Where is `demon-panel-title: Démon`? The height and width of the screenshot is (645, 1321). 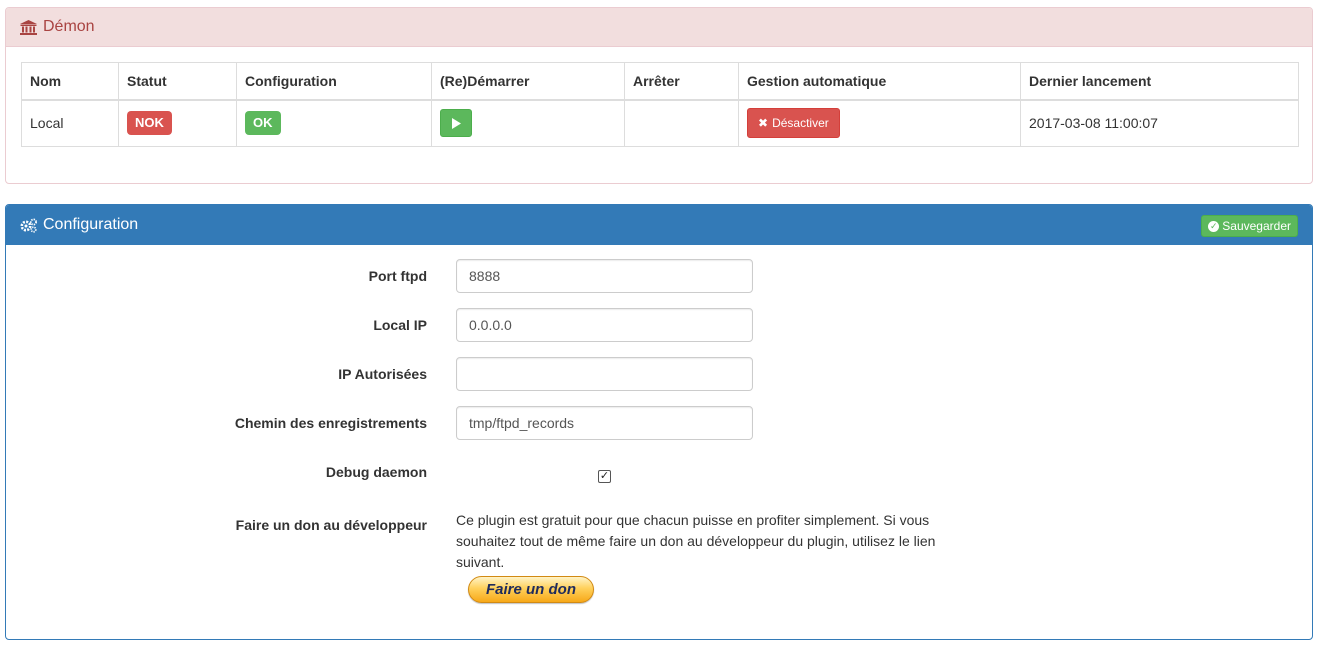 demon-panel-title: Démon is located at coordinates (69, 26).